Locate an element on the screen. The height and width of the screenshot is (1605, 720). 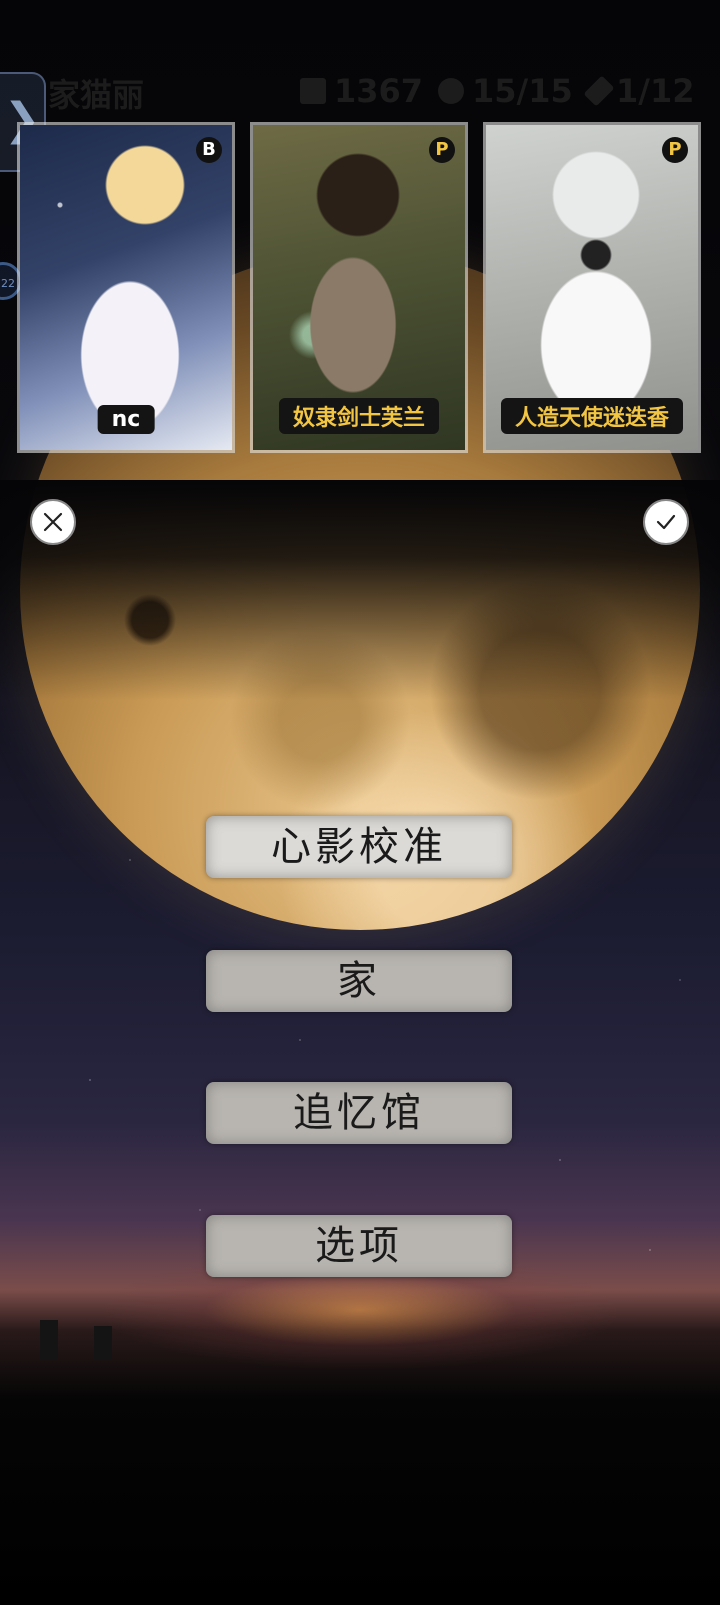
cancel-button is located at coordinates (53, 522).